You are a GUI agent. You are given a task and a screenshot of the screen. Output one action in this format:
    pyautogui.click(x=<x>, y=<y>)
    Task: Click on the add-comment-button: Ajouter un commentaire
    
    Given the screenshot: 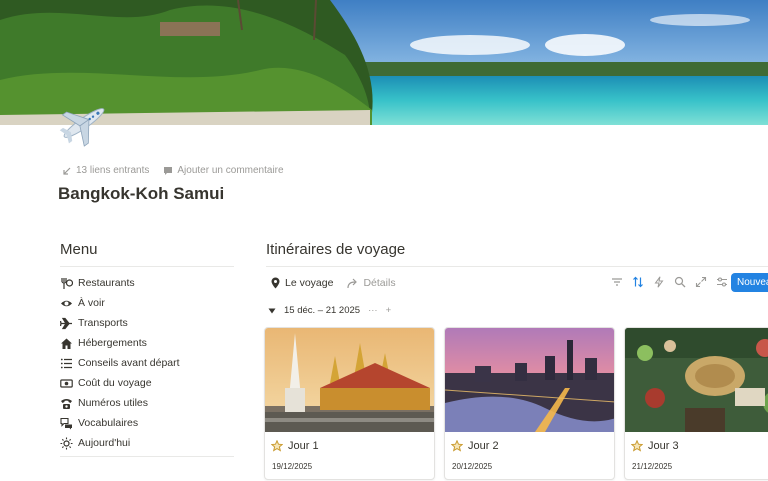 What is the action you would take?
    pyautogui.click(x=223, y=170)
    